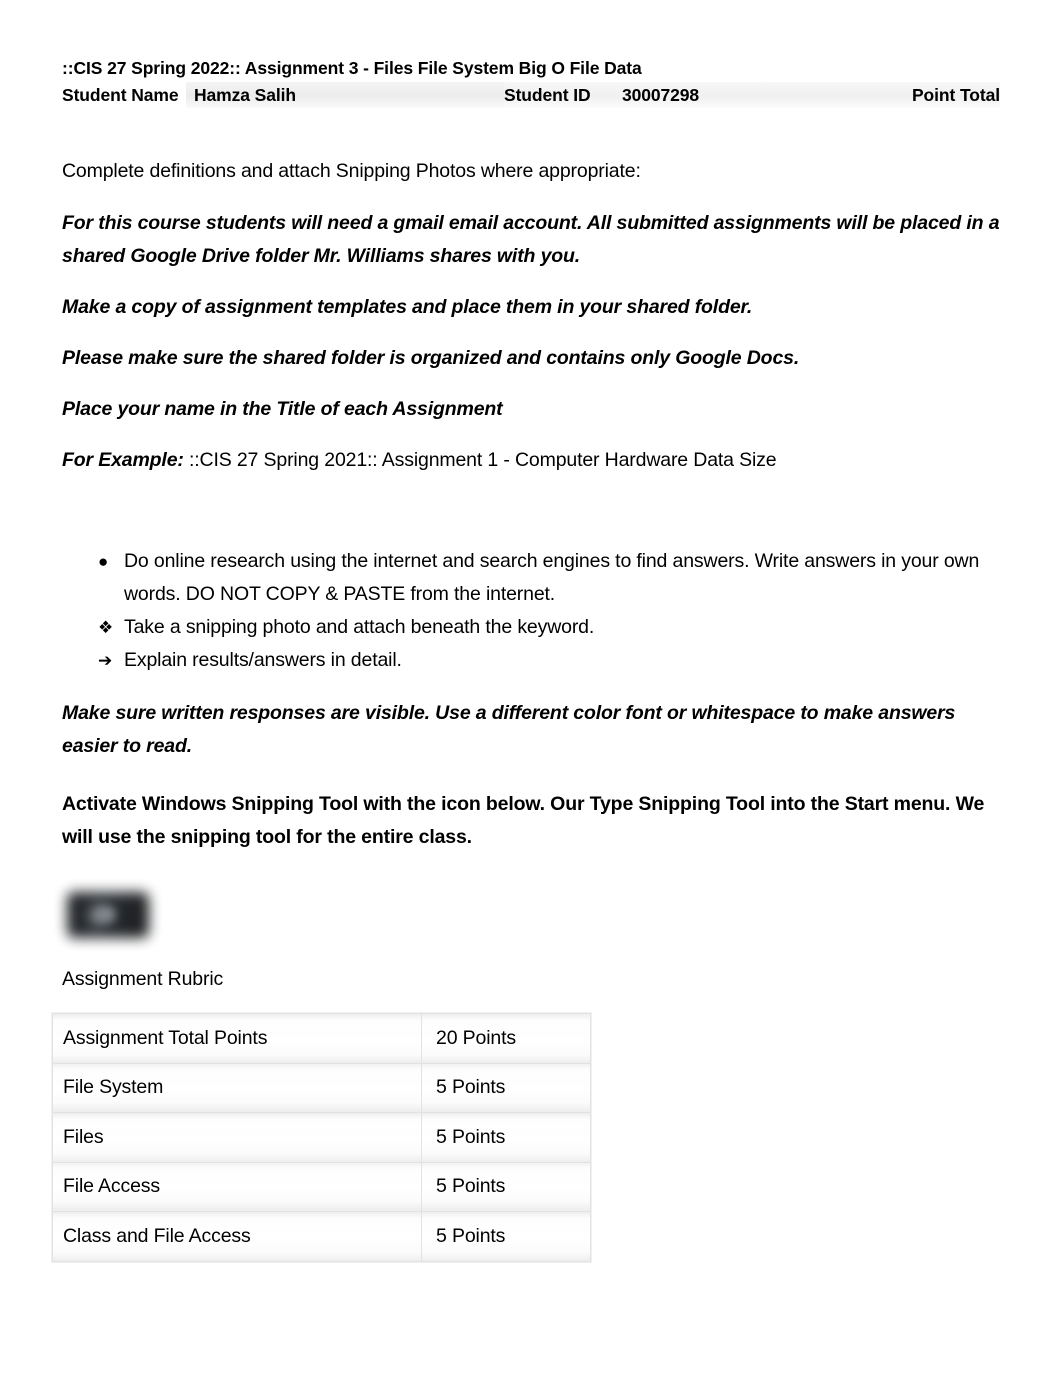 This screenshot has height=1377, width=1062. I want to click on rubric-heading: Assignment Rubric, so click(143, 979).